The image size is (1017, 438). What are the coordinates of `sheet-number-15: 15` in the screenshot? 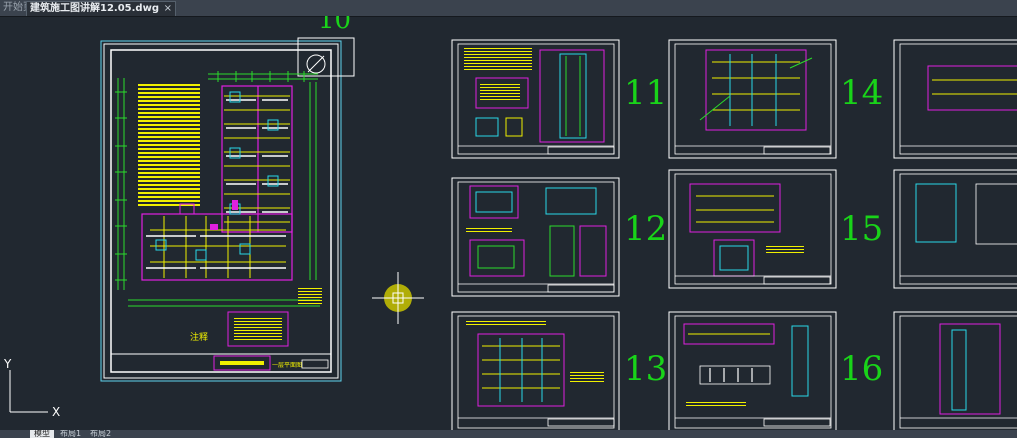 It's located at (861, 229).